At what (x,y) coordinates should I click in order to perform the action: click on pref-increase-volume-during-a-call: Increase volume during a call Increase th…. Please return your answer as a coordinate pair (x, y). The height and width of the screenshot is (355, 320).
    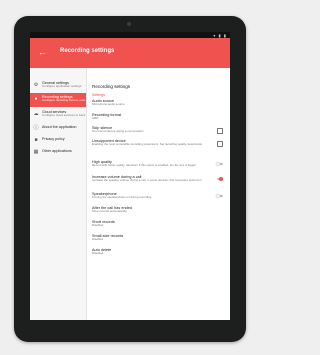
    Looking at the image, I should click on (147, 179).